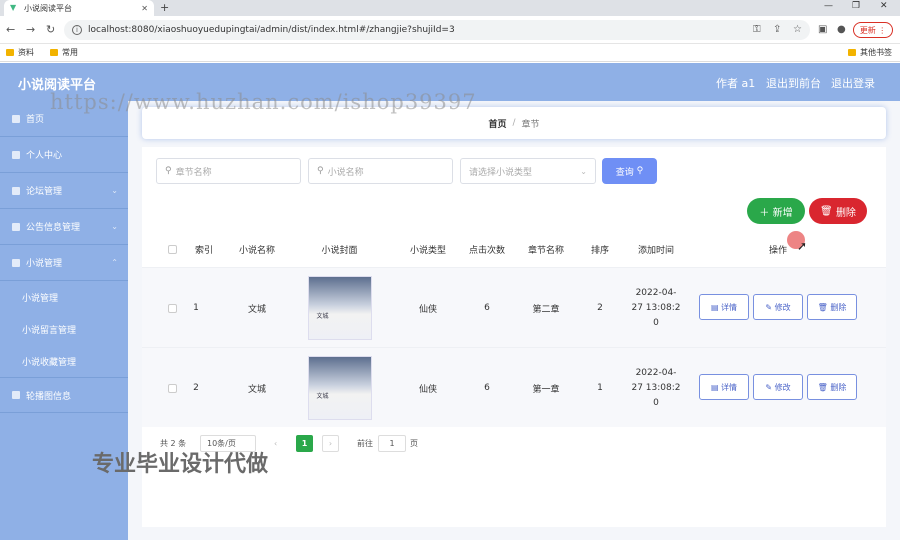 The image size is (900, 540). What do you see at coordinates (486, 250) in the screenshot?
I see `col-clicks: 点击次数` at bounding box center [486, 250].